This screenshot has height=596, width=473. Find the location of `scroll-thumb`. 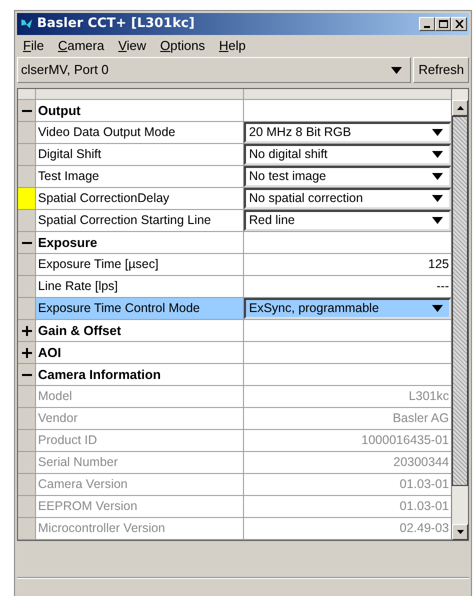

scroll-thumb is located at coordinates (460, 301).